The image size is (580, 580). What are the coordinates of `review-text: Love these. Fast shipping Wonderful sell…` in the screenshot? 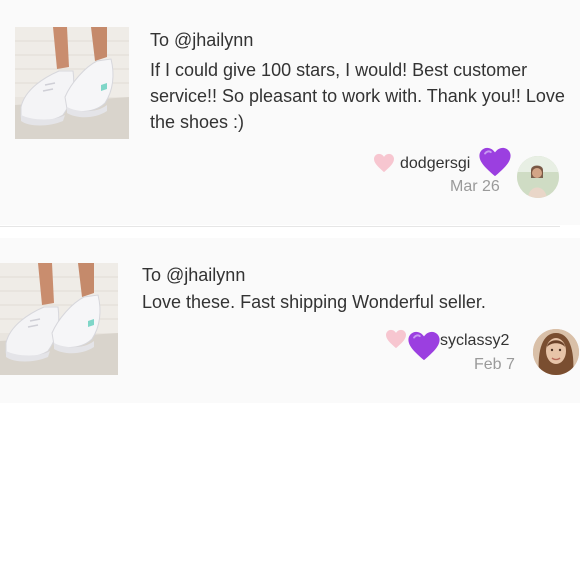 It's located at (314, 302).